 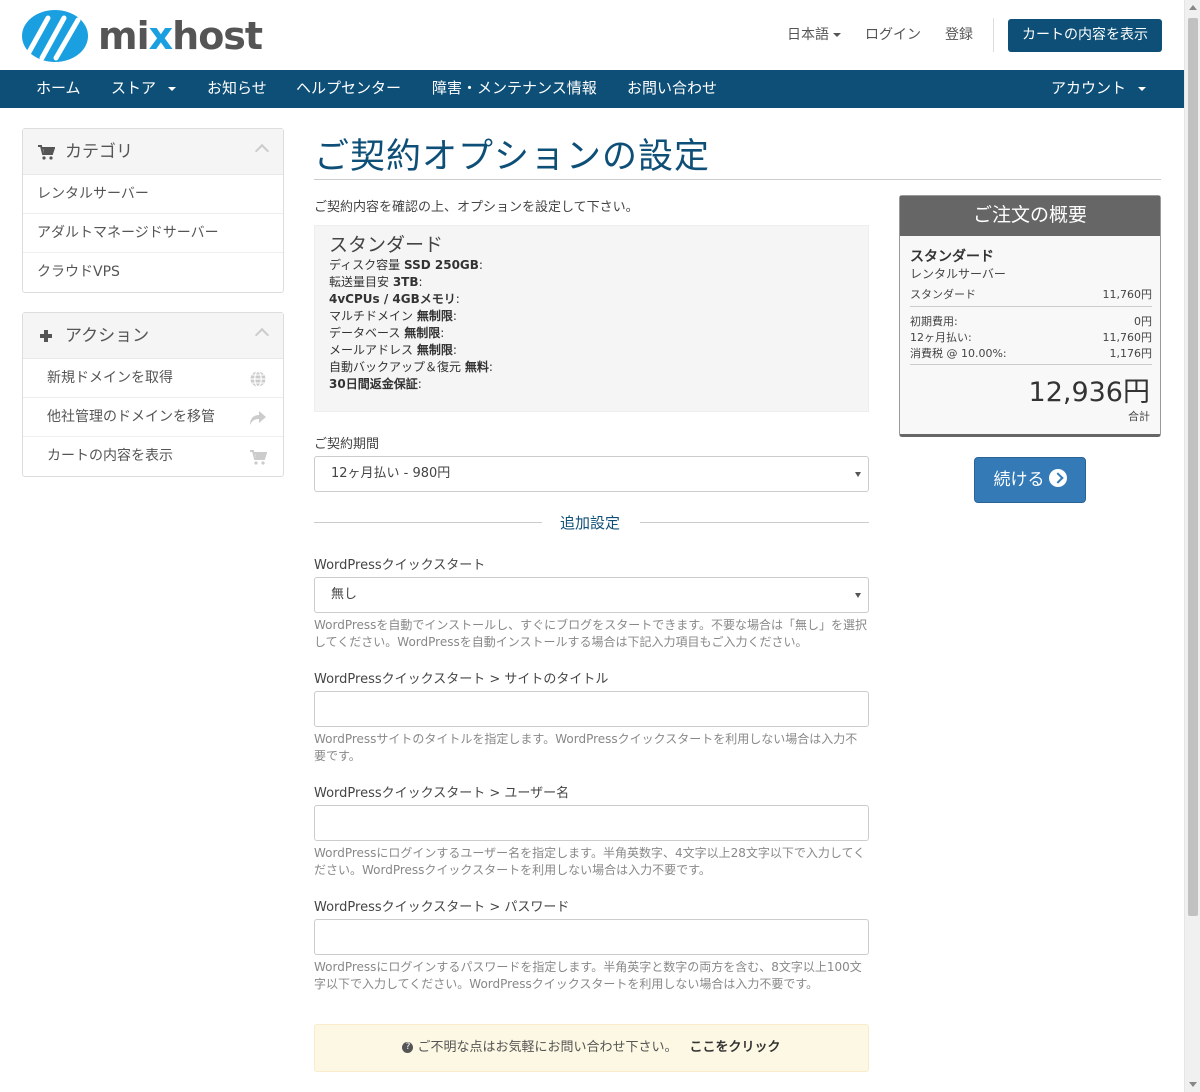 What do you see at coordinates (144, 89) in the screenshot?
I see `nav-store: ストア` at bounding box center [144, 89].